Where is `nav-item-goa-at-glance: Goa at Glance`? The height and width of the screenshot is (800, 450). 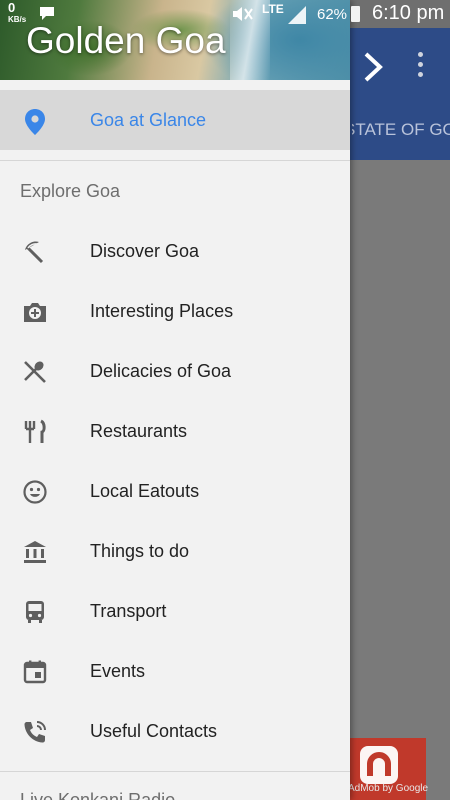
nav-item-goa-at-glance: Goa at Glance is located at coordinates (175, 120).